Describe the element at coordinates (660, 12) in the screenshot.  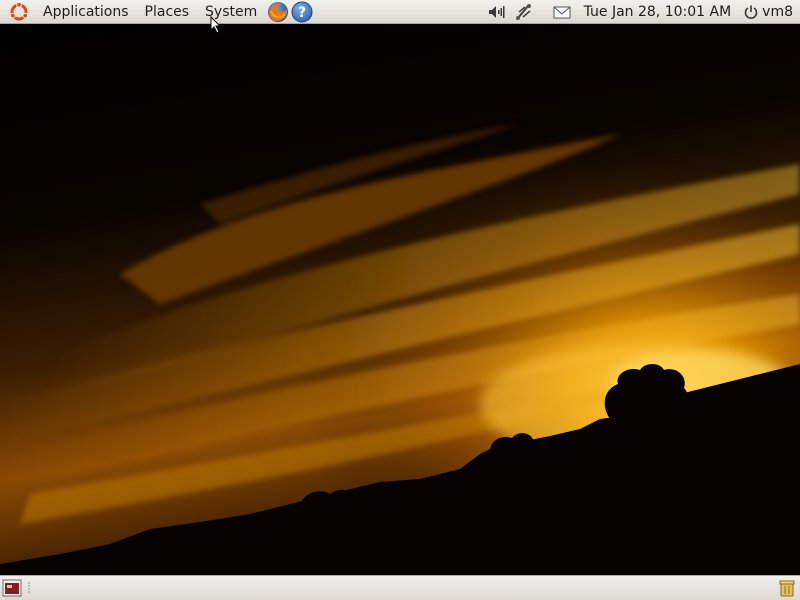
I see `clock: Tue Jan 28, 10:01 AM` at that location.